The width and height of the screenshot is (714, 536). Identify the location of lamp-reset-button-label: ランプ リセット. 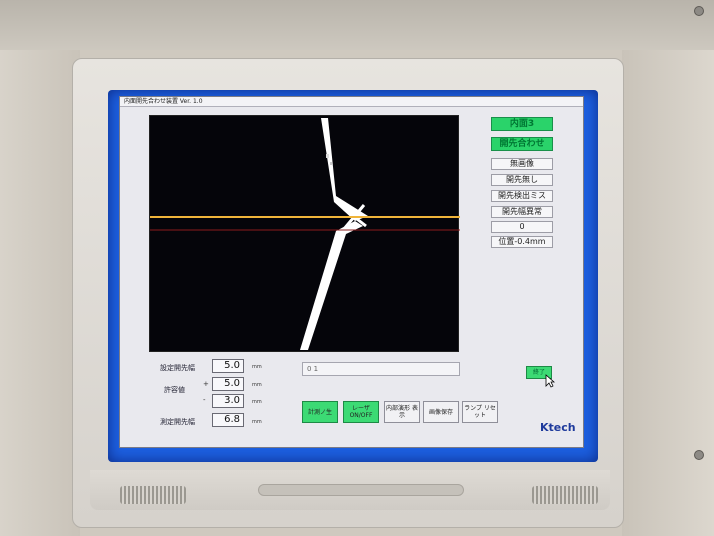
(480, 412).